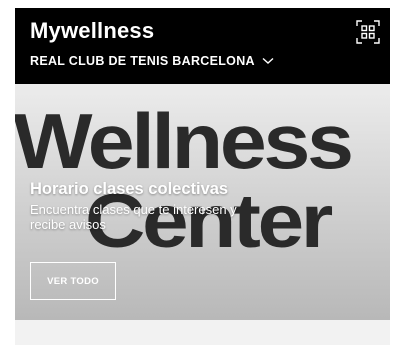 This screenshot has height=345, width=403. I want to click on qr-code-button, so click(368, 32).